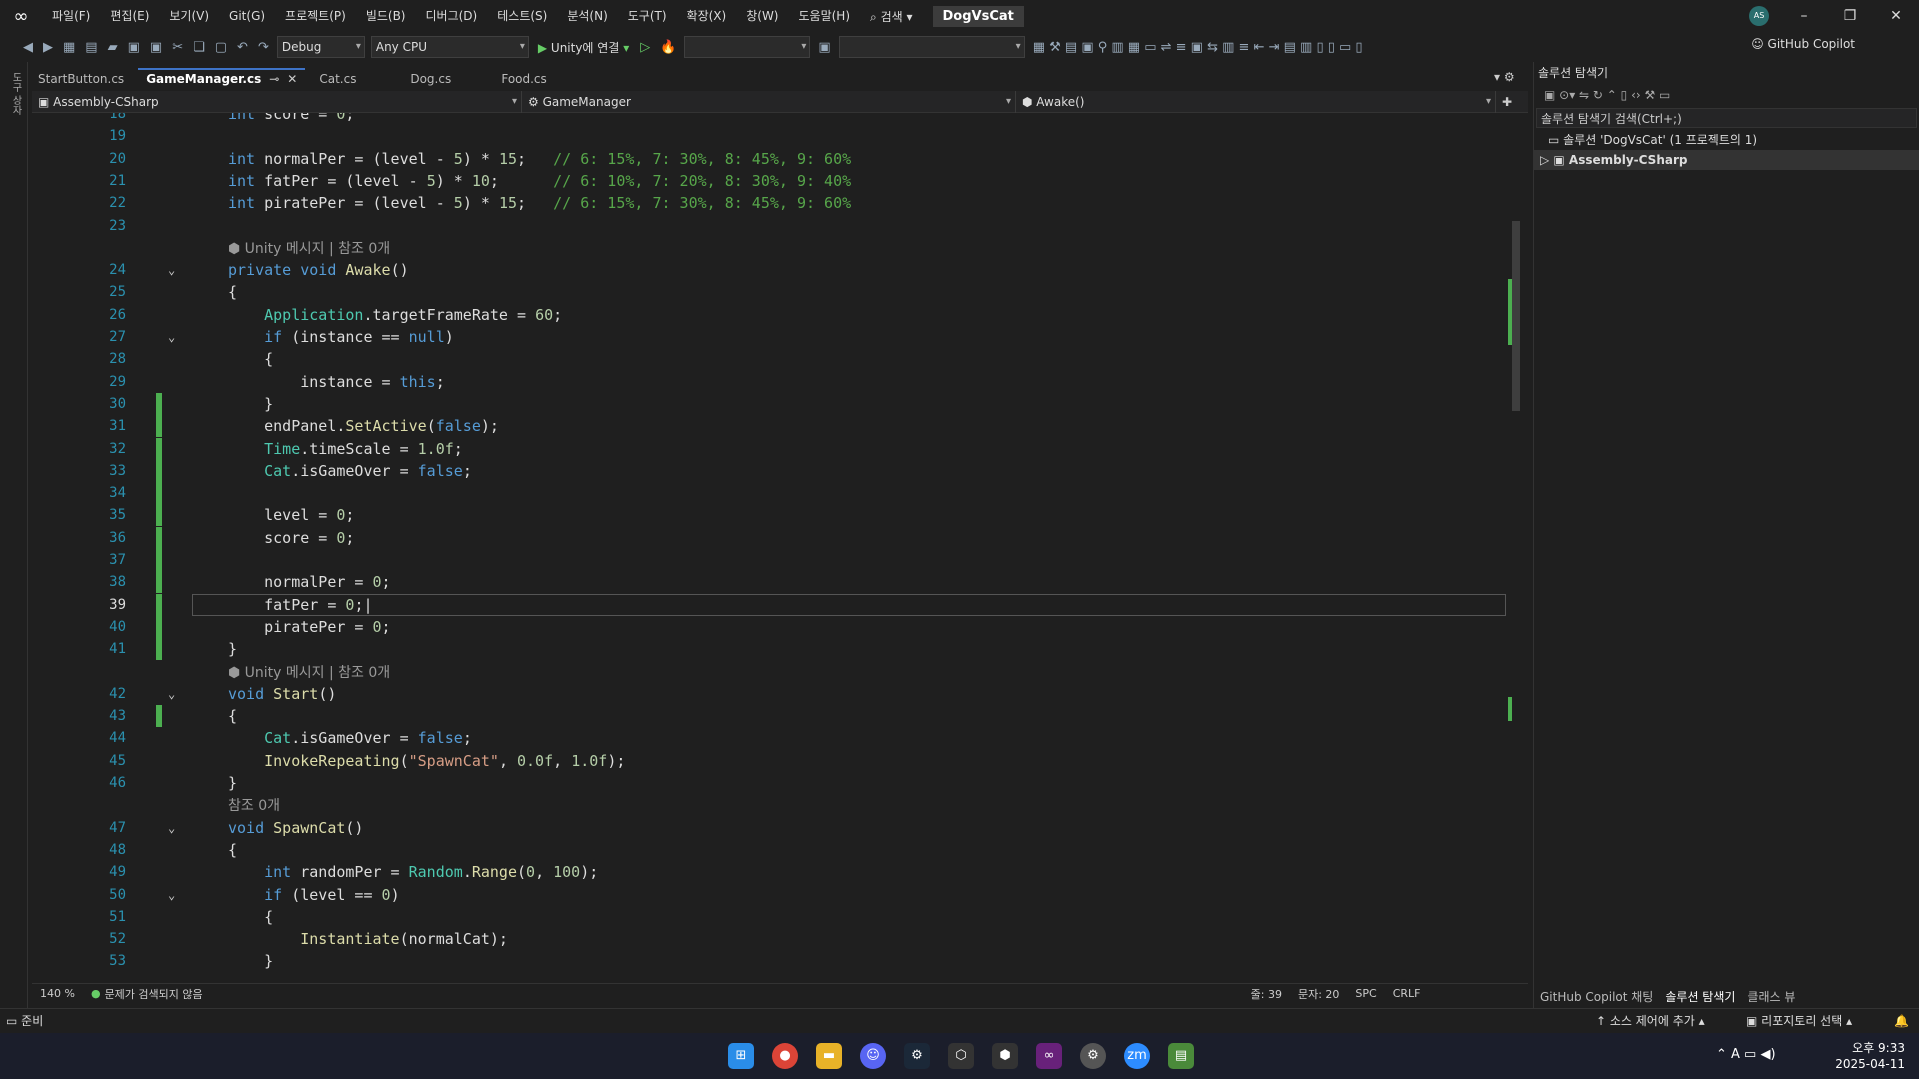 Image resolution: width=1919 pixels, height=1079 pixels. What do you see at coordinates (177, 47) in the screenshot?
I see `cut-icon: ✂` at bounding box center [177, 47].